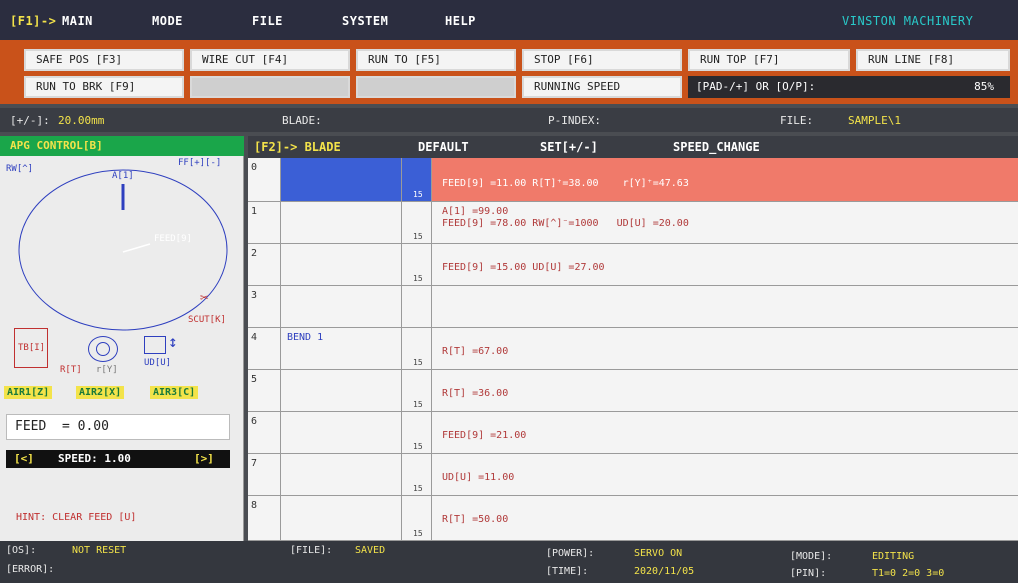 This screenshot has width=1018, height=583. I want to click on table-row: 4 BEND 1 15 R[T] =67.00, so click(633, 349).